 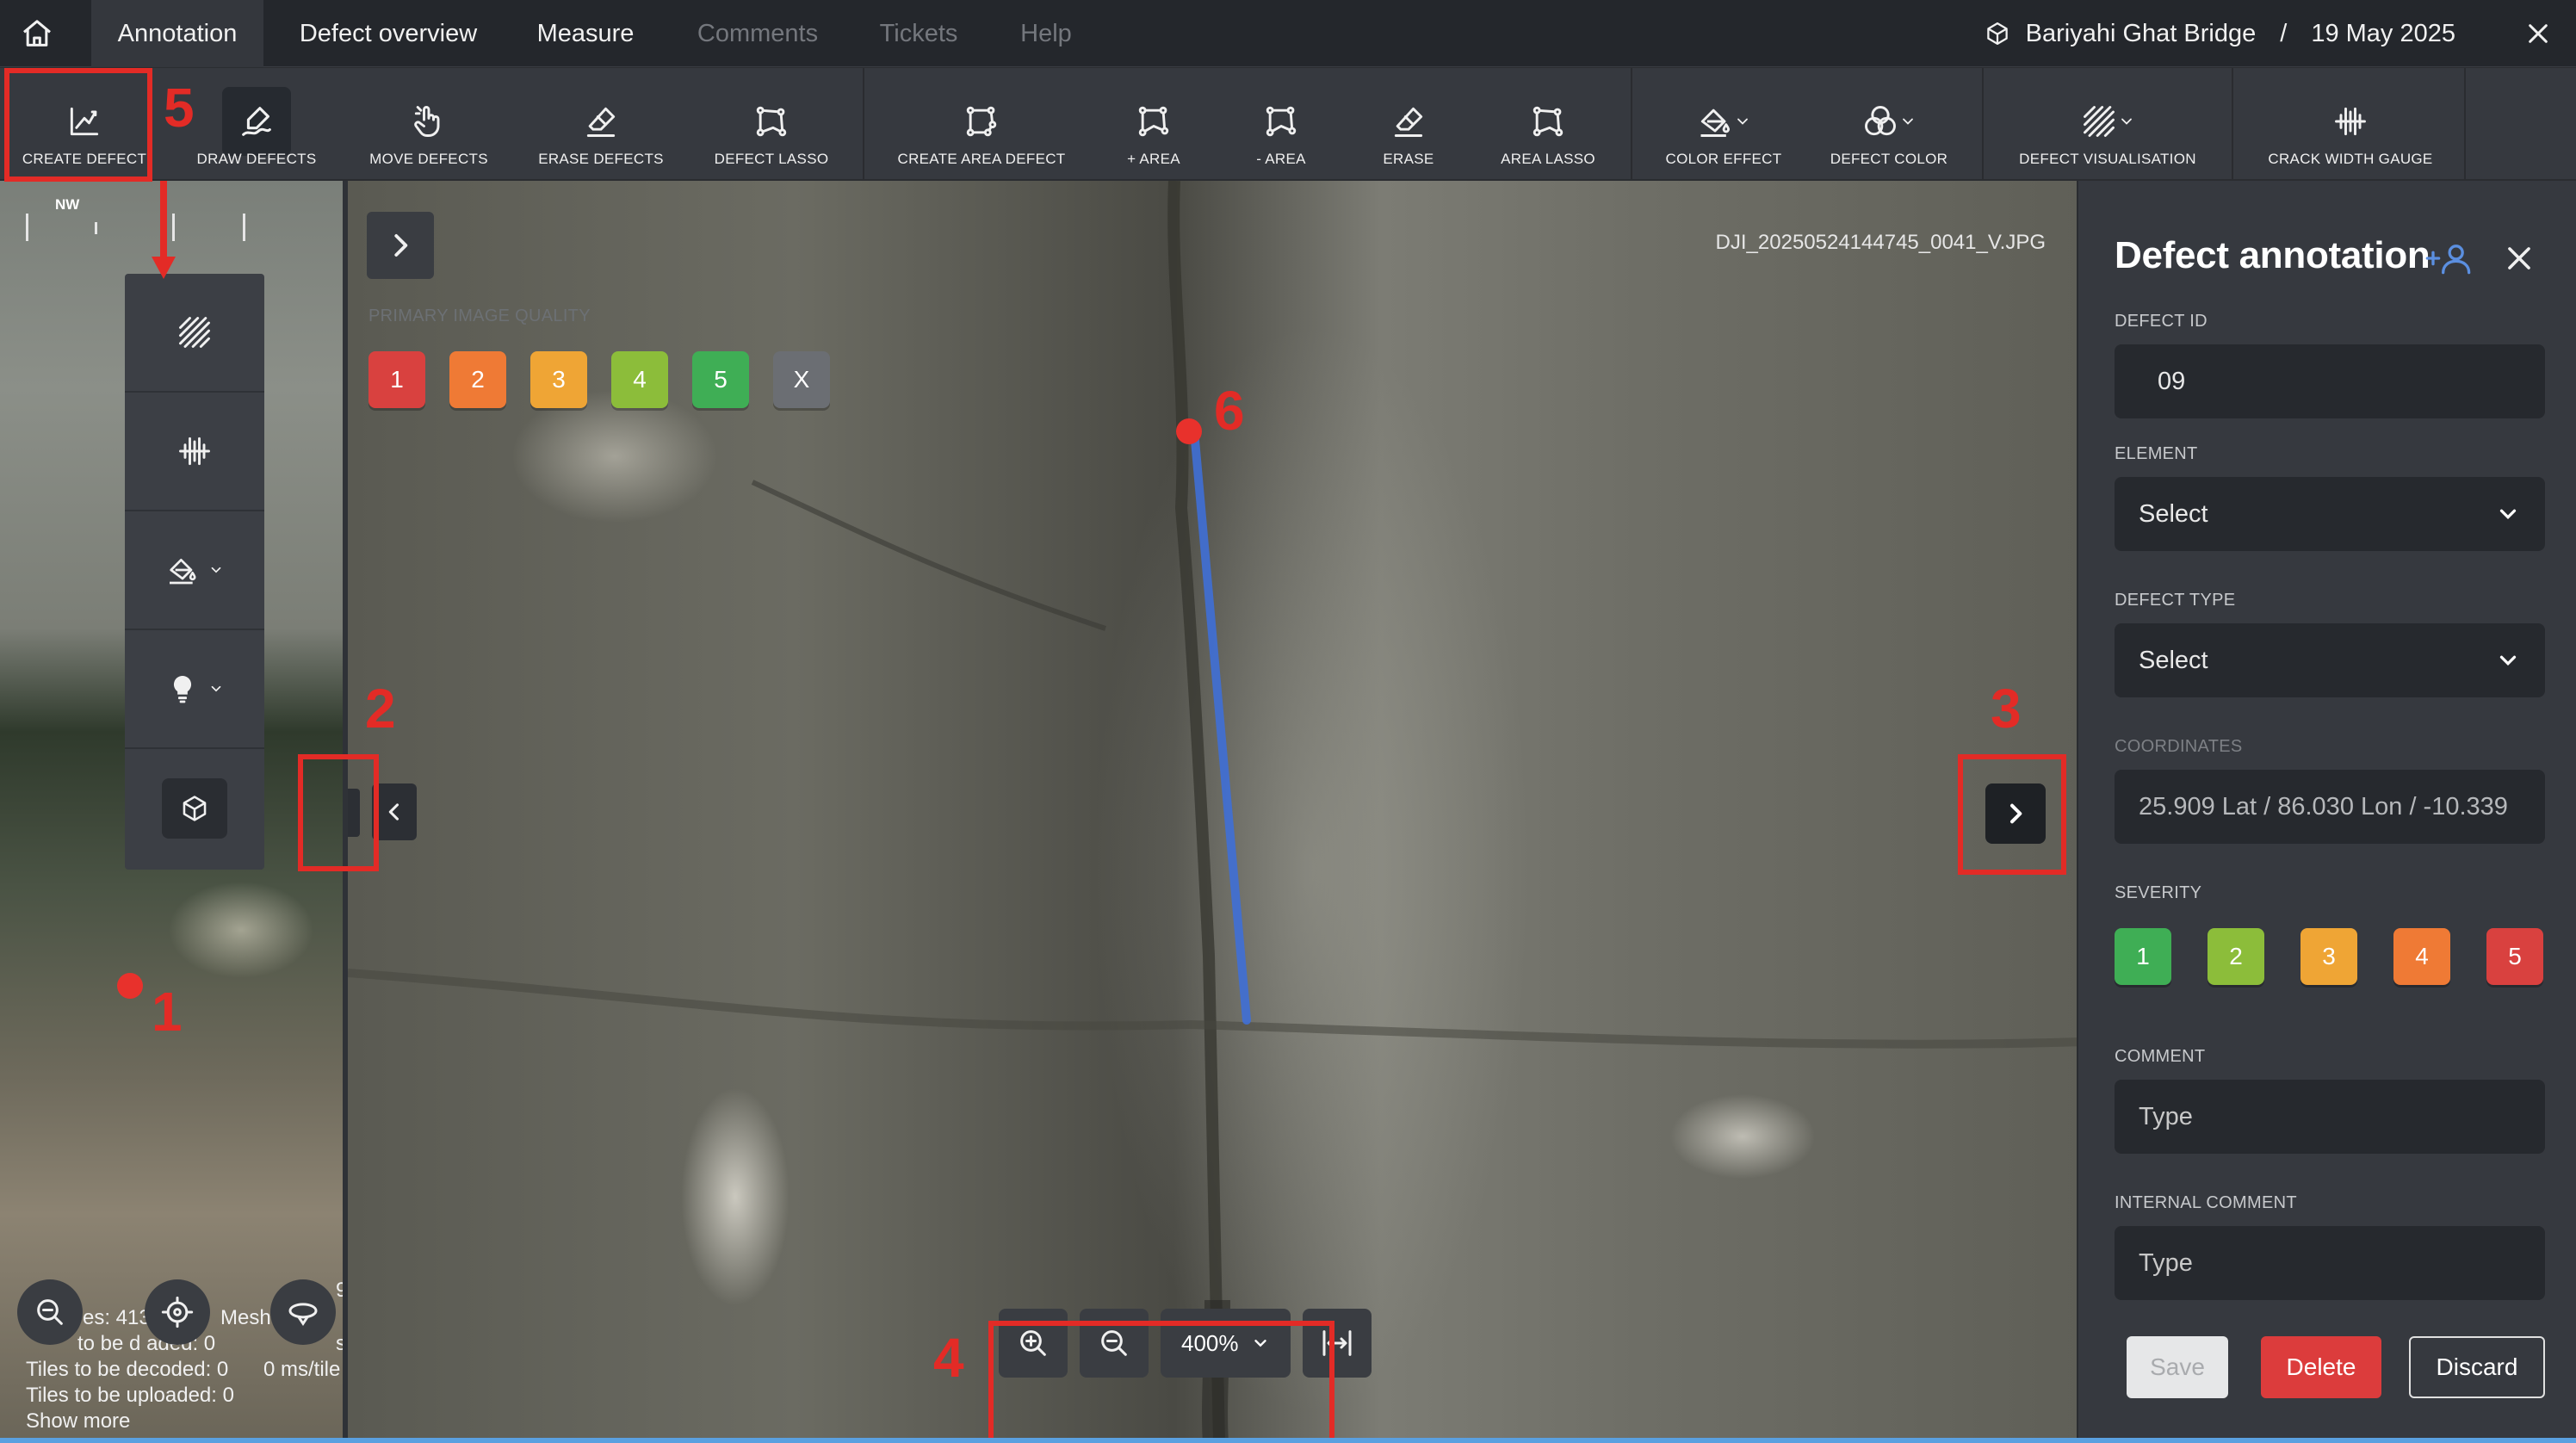 I want to click on severity-button-4: 4, so click(x=2421, y=956).